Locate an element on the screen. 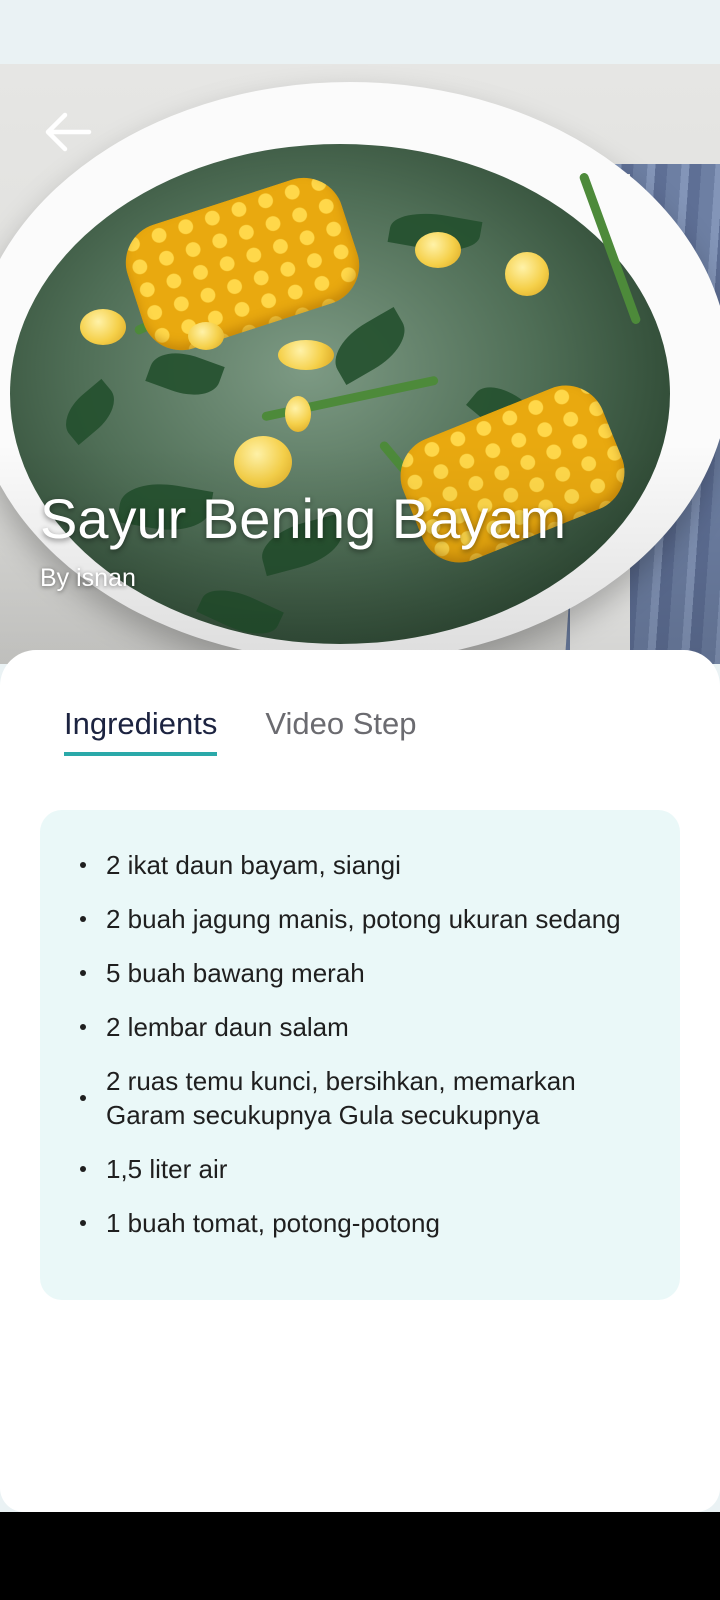 This screenshot has height=1600, width=720. tab-video-step: Video Step is located at coordinates (340, 731).